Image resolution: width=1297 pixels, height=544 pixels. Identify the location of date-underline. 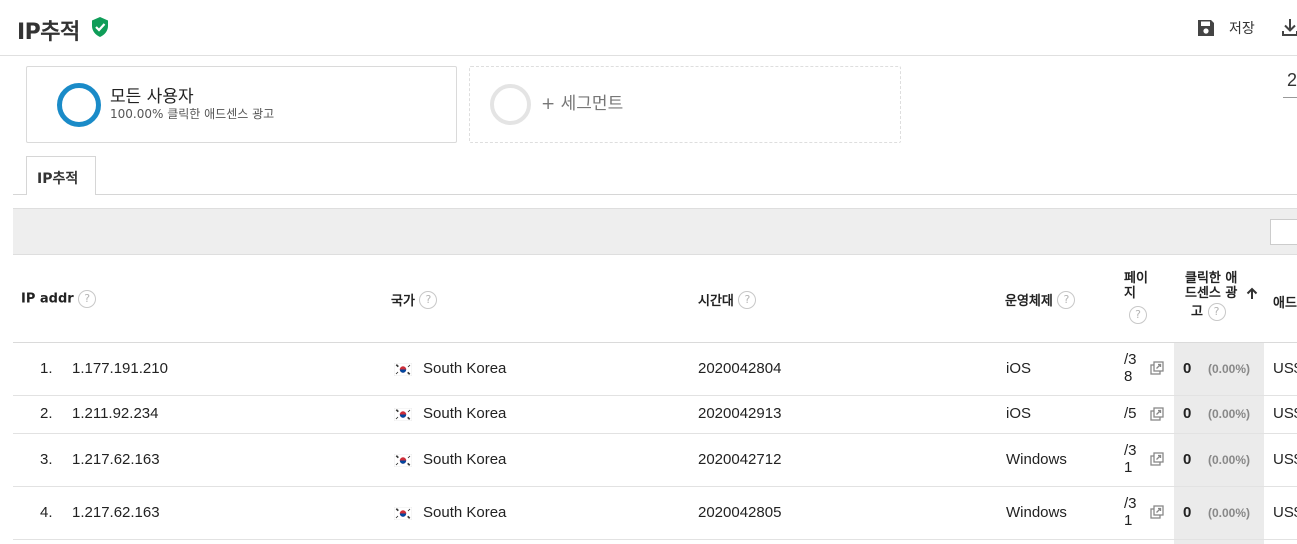
(1290, 97).